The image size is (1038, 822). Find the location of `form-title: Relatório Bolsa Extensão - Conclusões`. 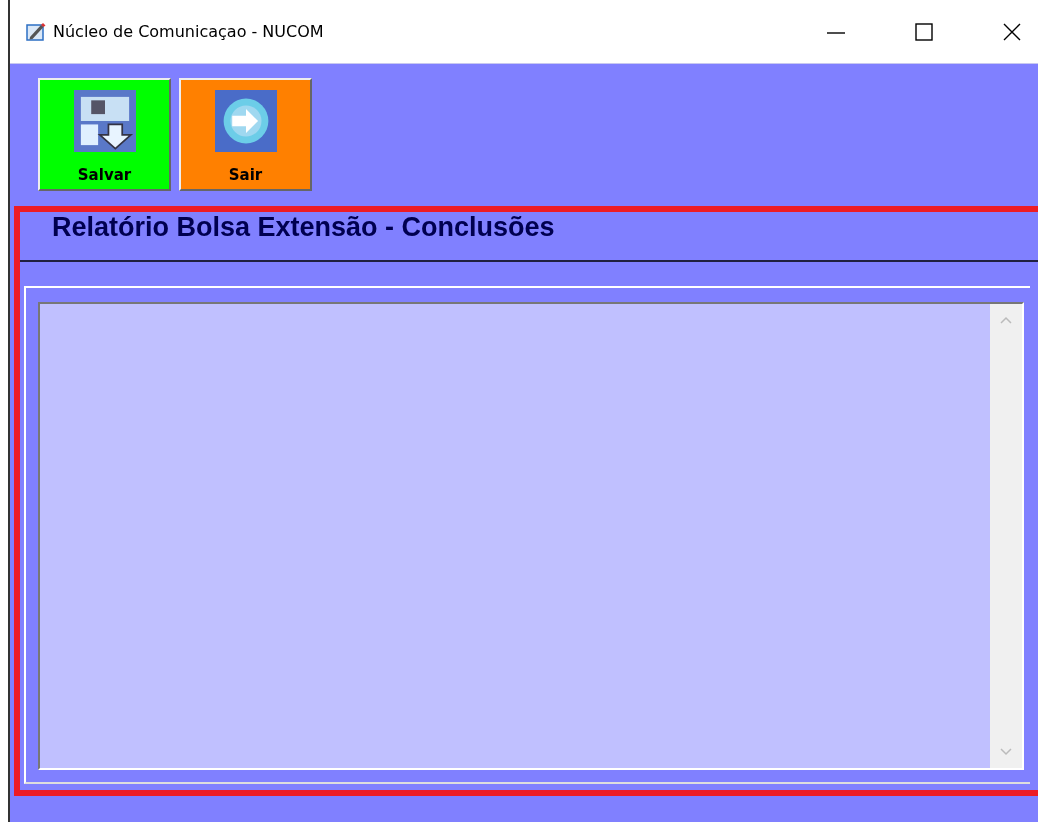

form-title: Relatório Bolsa Extensão - Conclusões is located at coordinates (303, 227).